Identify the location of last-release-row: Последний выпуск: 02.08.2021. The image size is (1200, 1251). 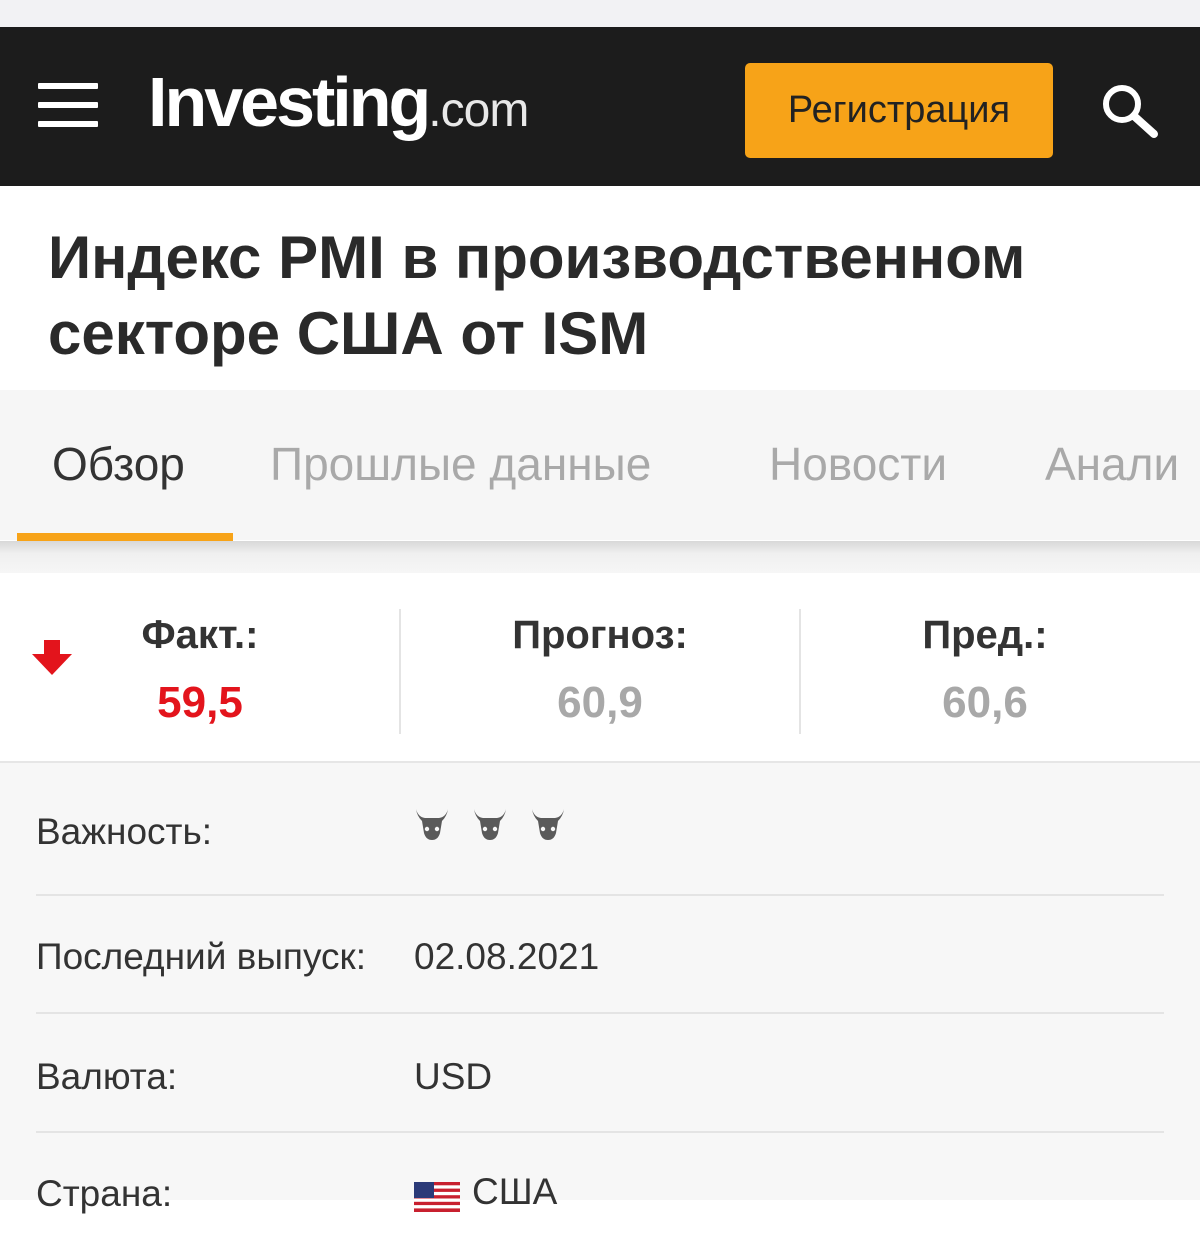
(600, 954).